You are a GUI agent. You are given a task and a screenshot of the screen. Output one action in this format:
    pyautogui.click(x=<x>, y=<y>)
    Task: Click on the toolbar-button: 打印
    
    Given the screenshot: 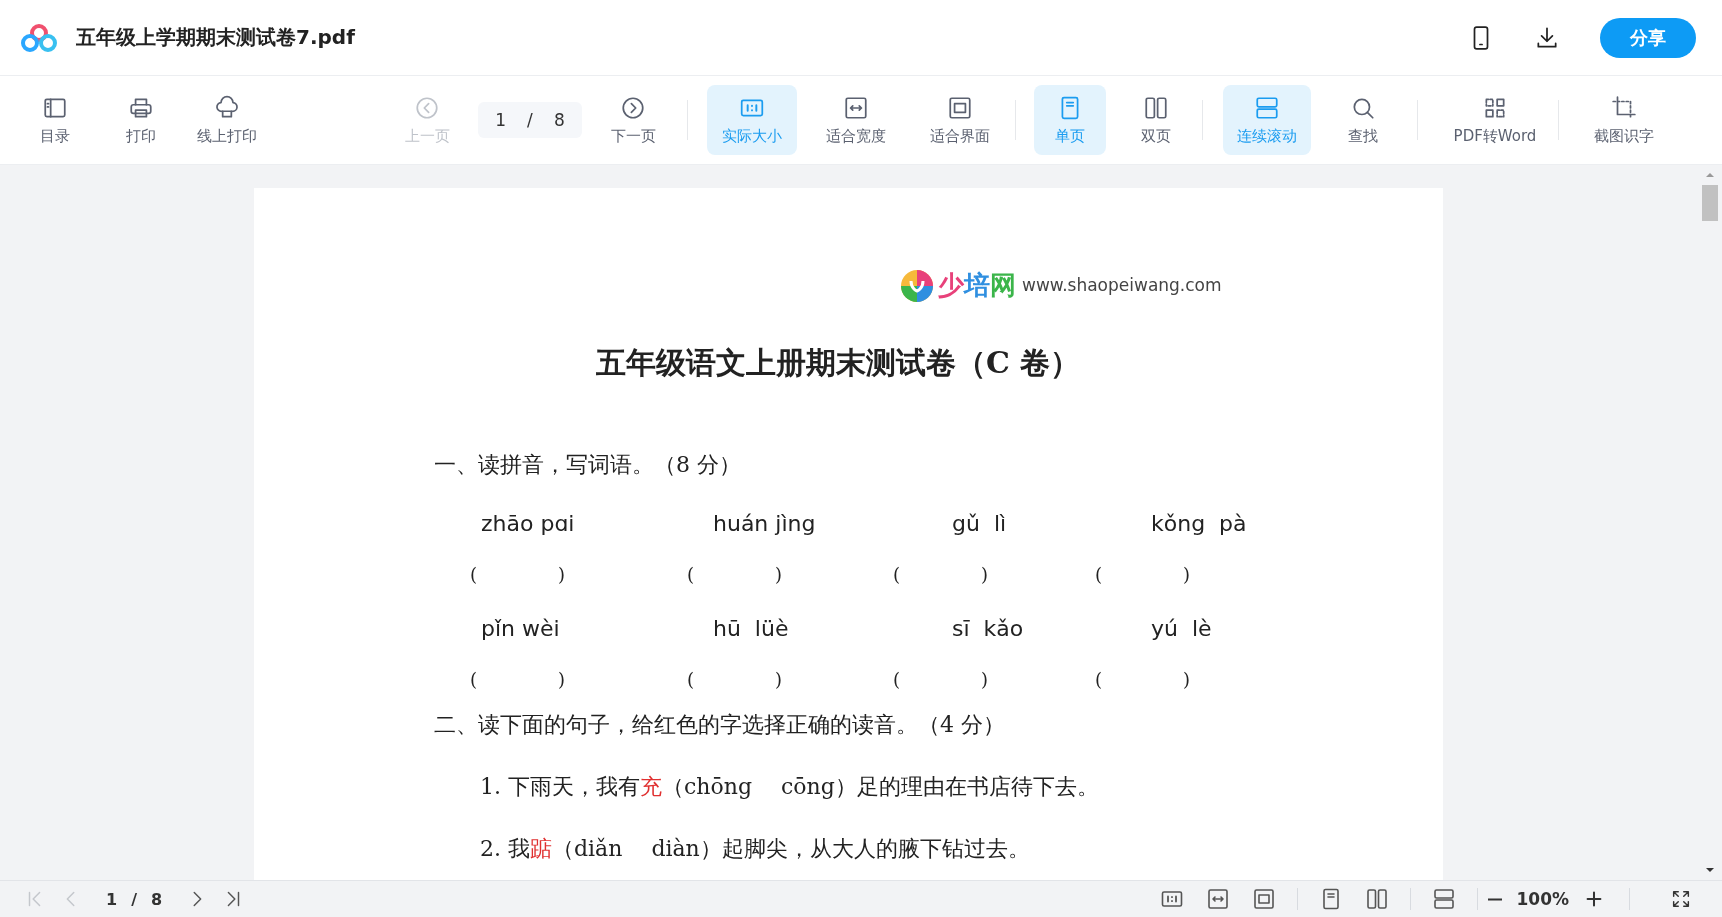 What is the action you would take?
    pyautogui.click(x=141, y=120)
    